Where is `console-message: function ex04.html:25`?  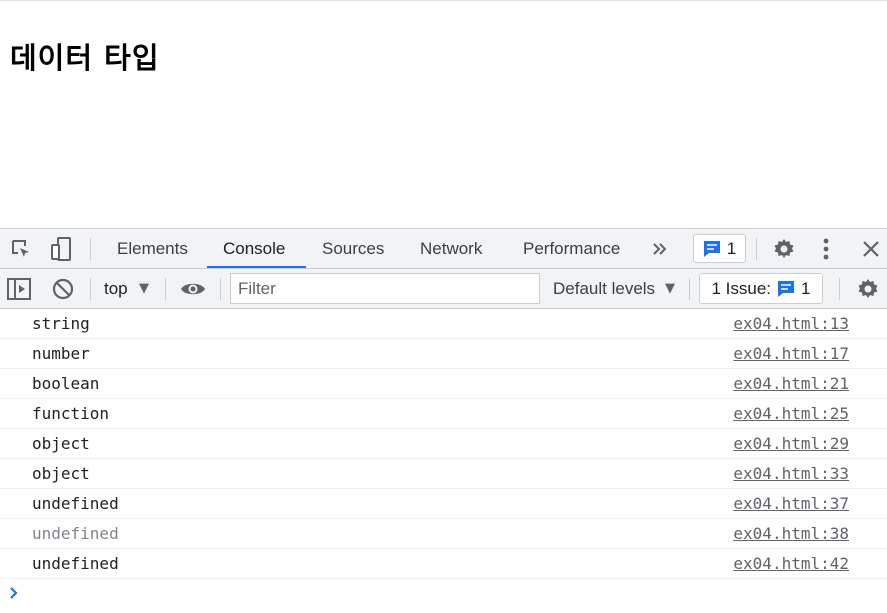 console-message: function ex04.html:25 is located at coordinates (443, 414).